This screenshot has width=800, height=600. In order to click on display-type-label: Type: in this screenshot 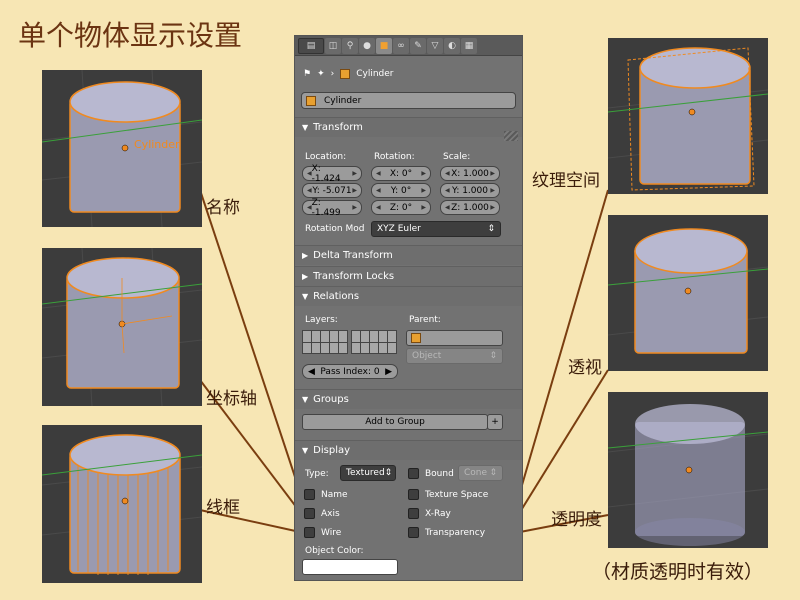, I will do `click(317, 474)`.